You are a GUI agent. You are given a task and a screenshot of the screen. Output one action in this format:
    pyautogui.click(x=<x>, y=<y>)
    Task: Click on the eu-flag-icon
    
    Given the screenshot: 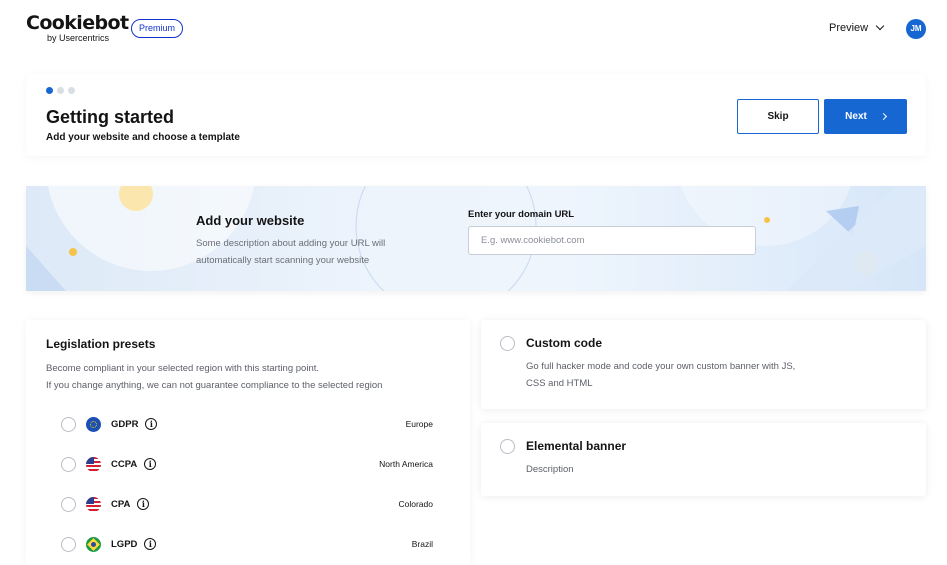 What is the action you would take?
    pyautogui.click(x=93, y=424)
    